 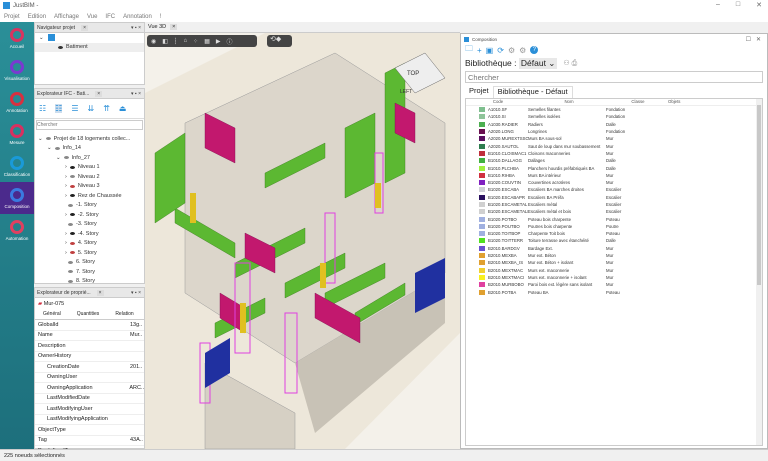 I want to click on close-button: ✕, so click(x=759, y=5).